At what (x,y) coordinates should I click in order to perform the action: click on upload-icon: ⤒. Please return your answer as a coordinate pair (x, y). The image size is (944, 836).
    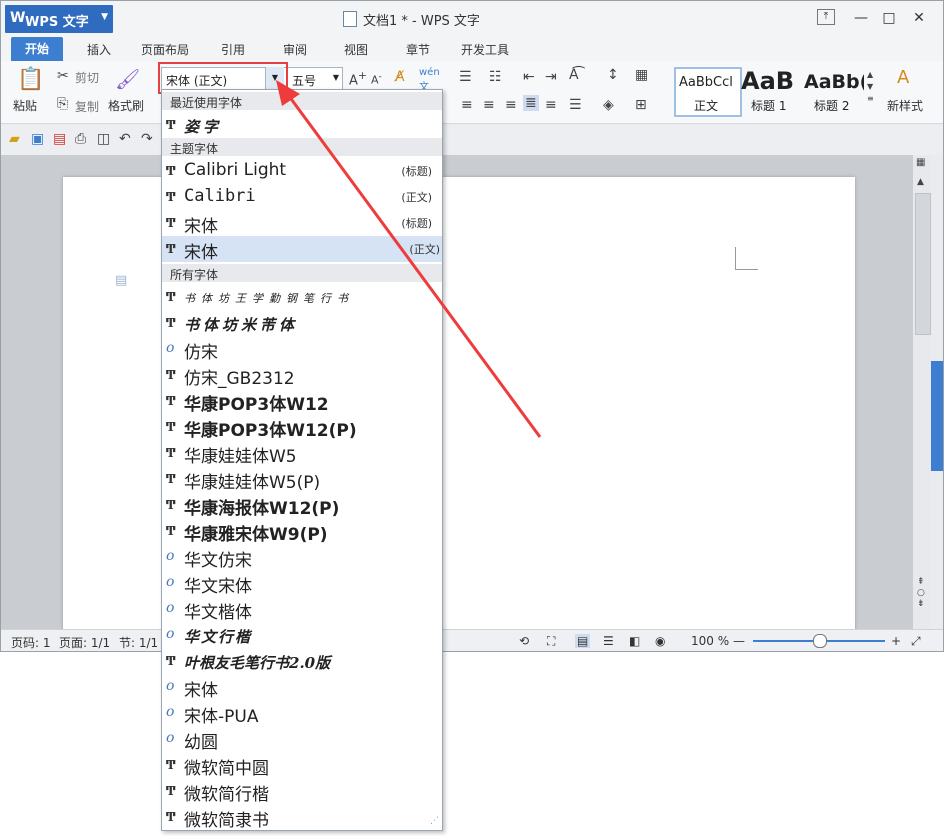
    Looking at the image, I should click on (826, 17).